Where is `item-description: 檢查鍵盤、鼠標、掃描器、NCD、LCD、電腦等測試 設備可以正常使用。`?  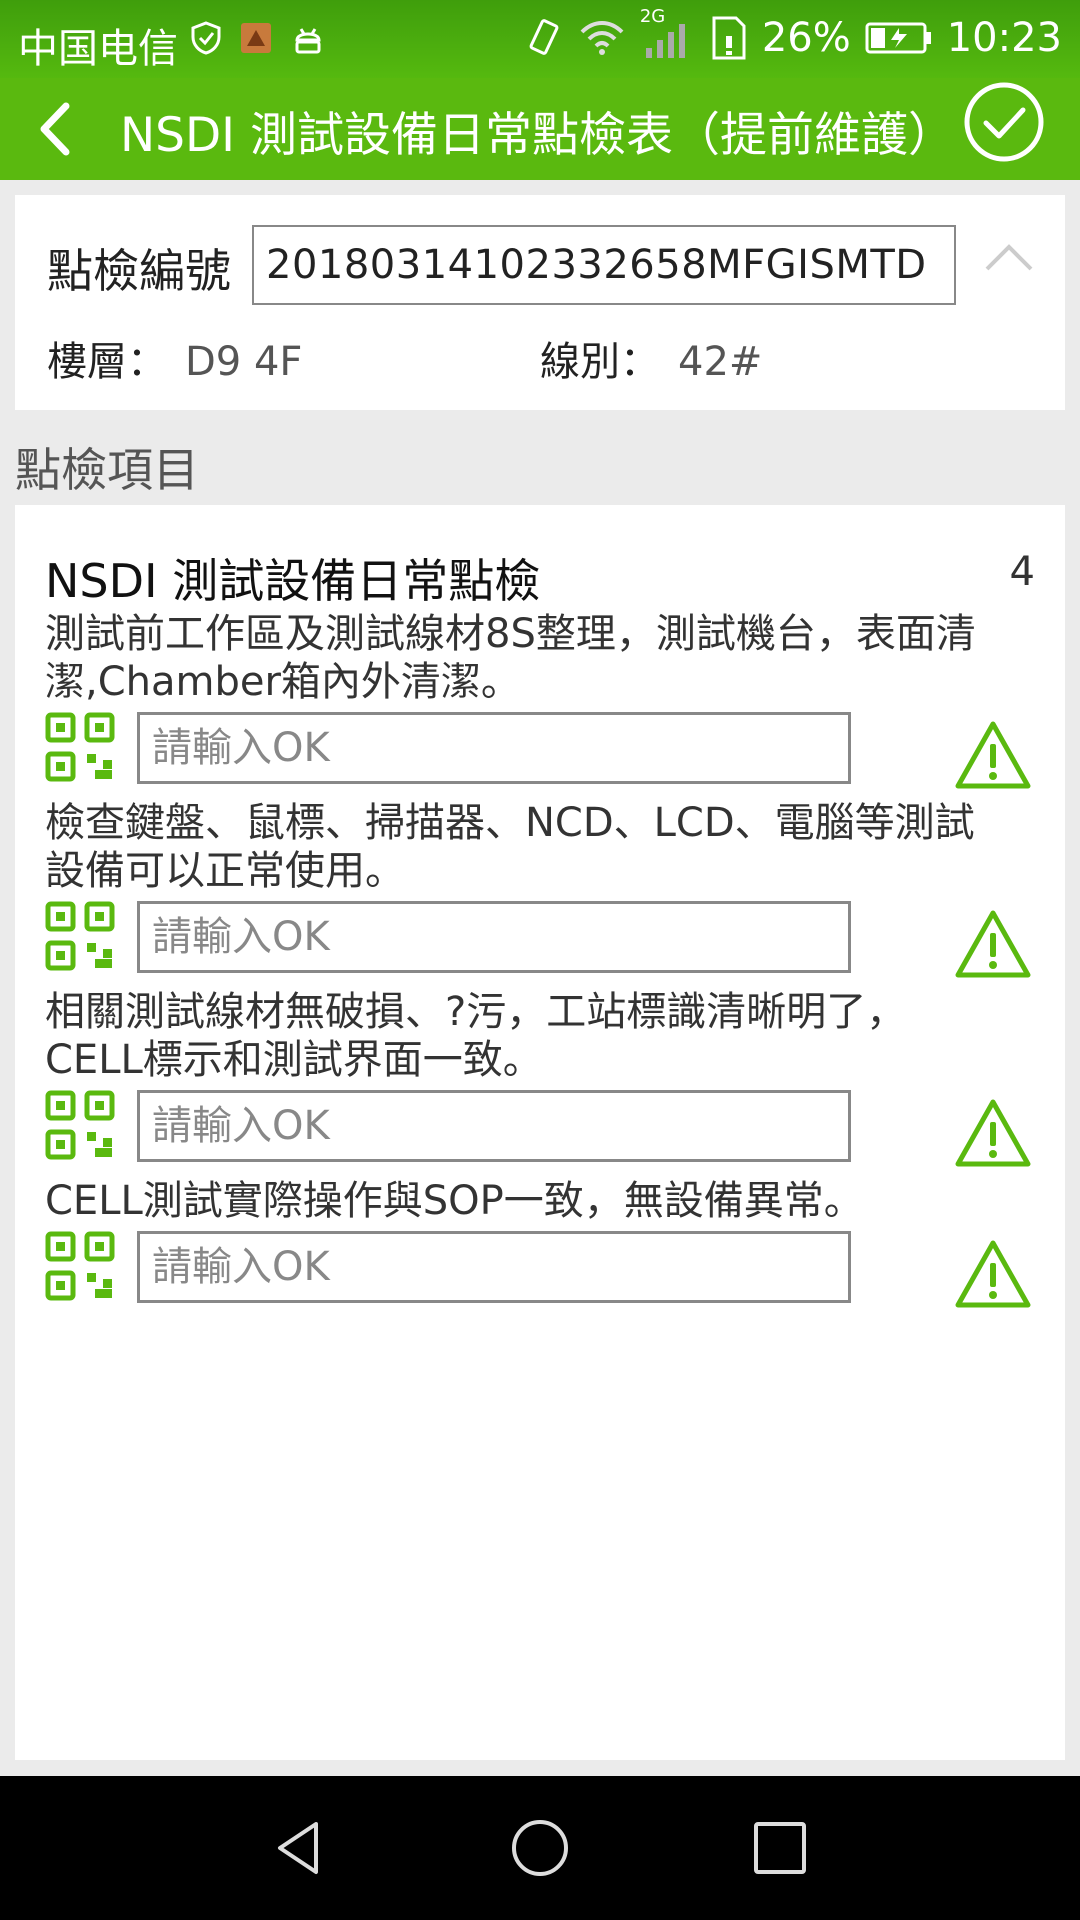
item-description: 檢查鍵盤、鼠標、掃描器、NCD、LCD、電腦等測試 設備可以正常使用。 is located at coordinates (545, 847).